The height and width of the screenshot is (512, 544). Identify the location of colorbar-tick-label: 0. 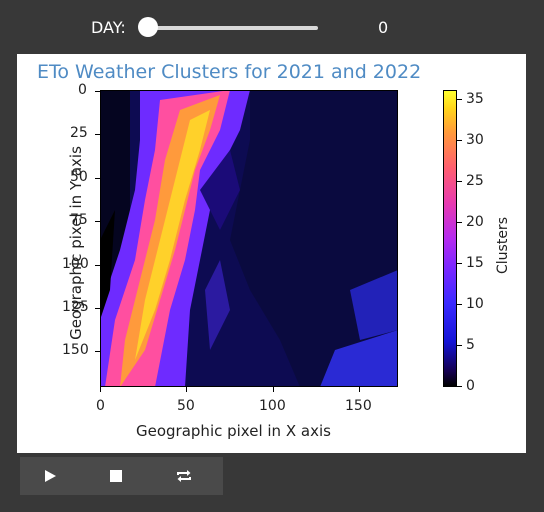
(470, 386).